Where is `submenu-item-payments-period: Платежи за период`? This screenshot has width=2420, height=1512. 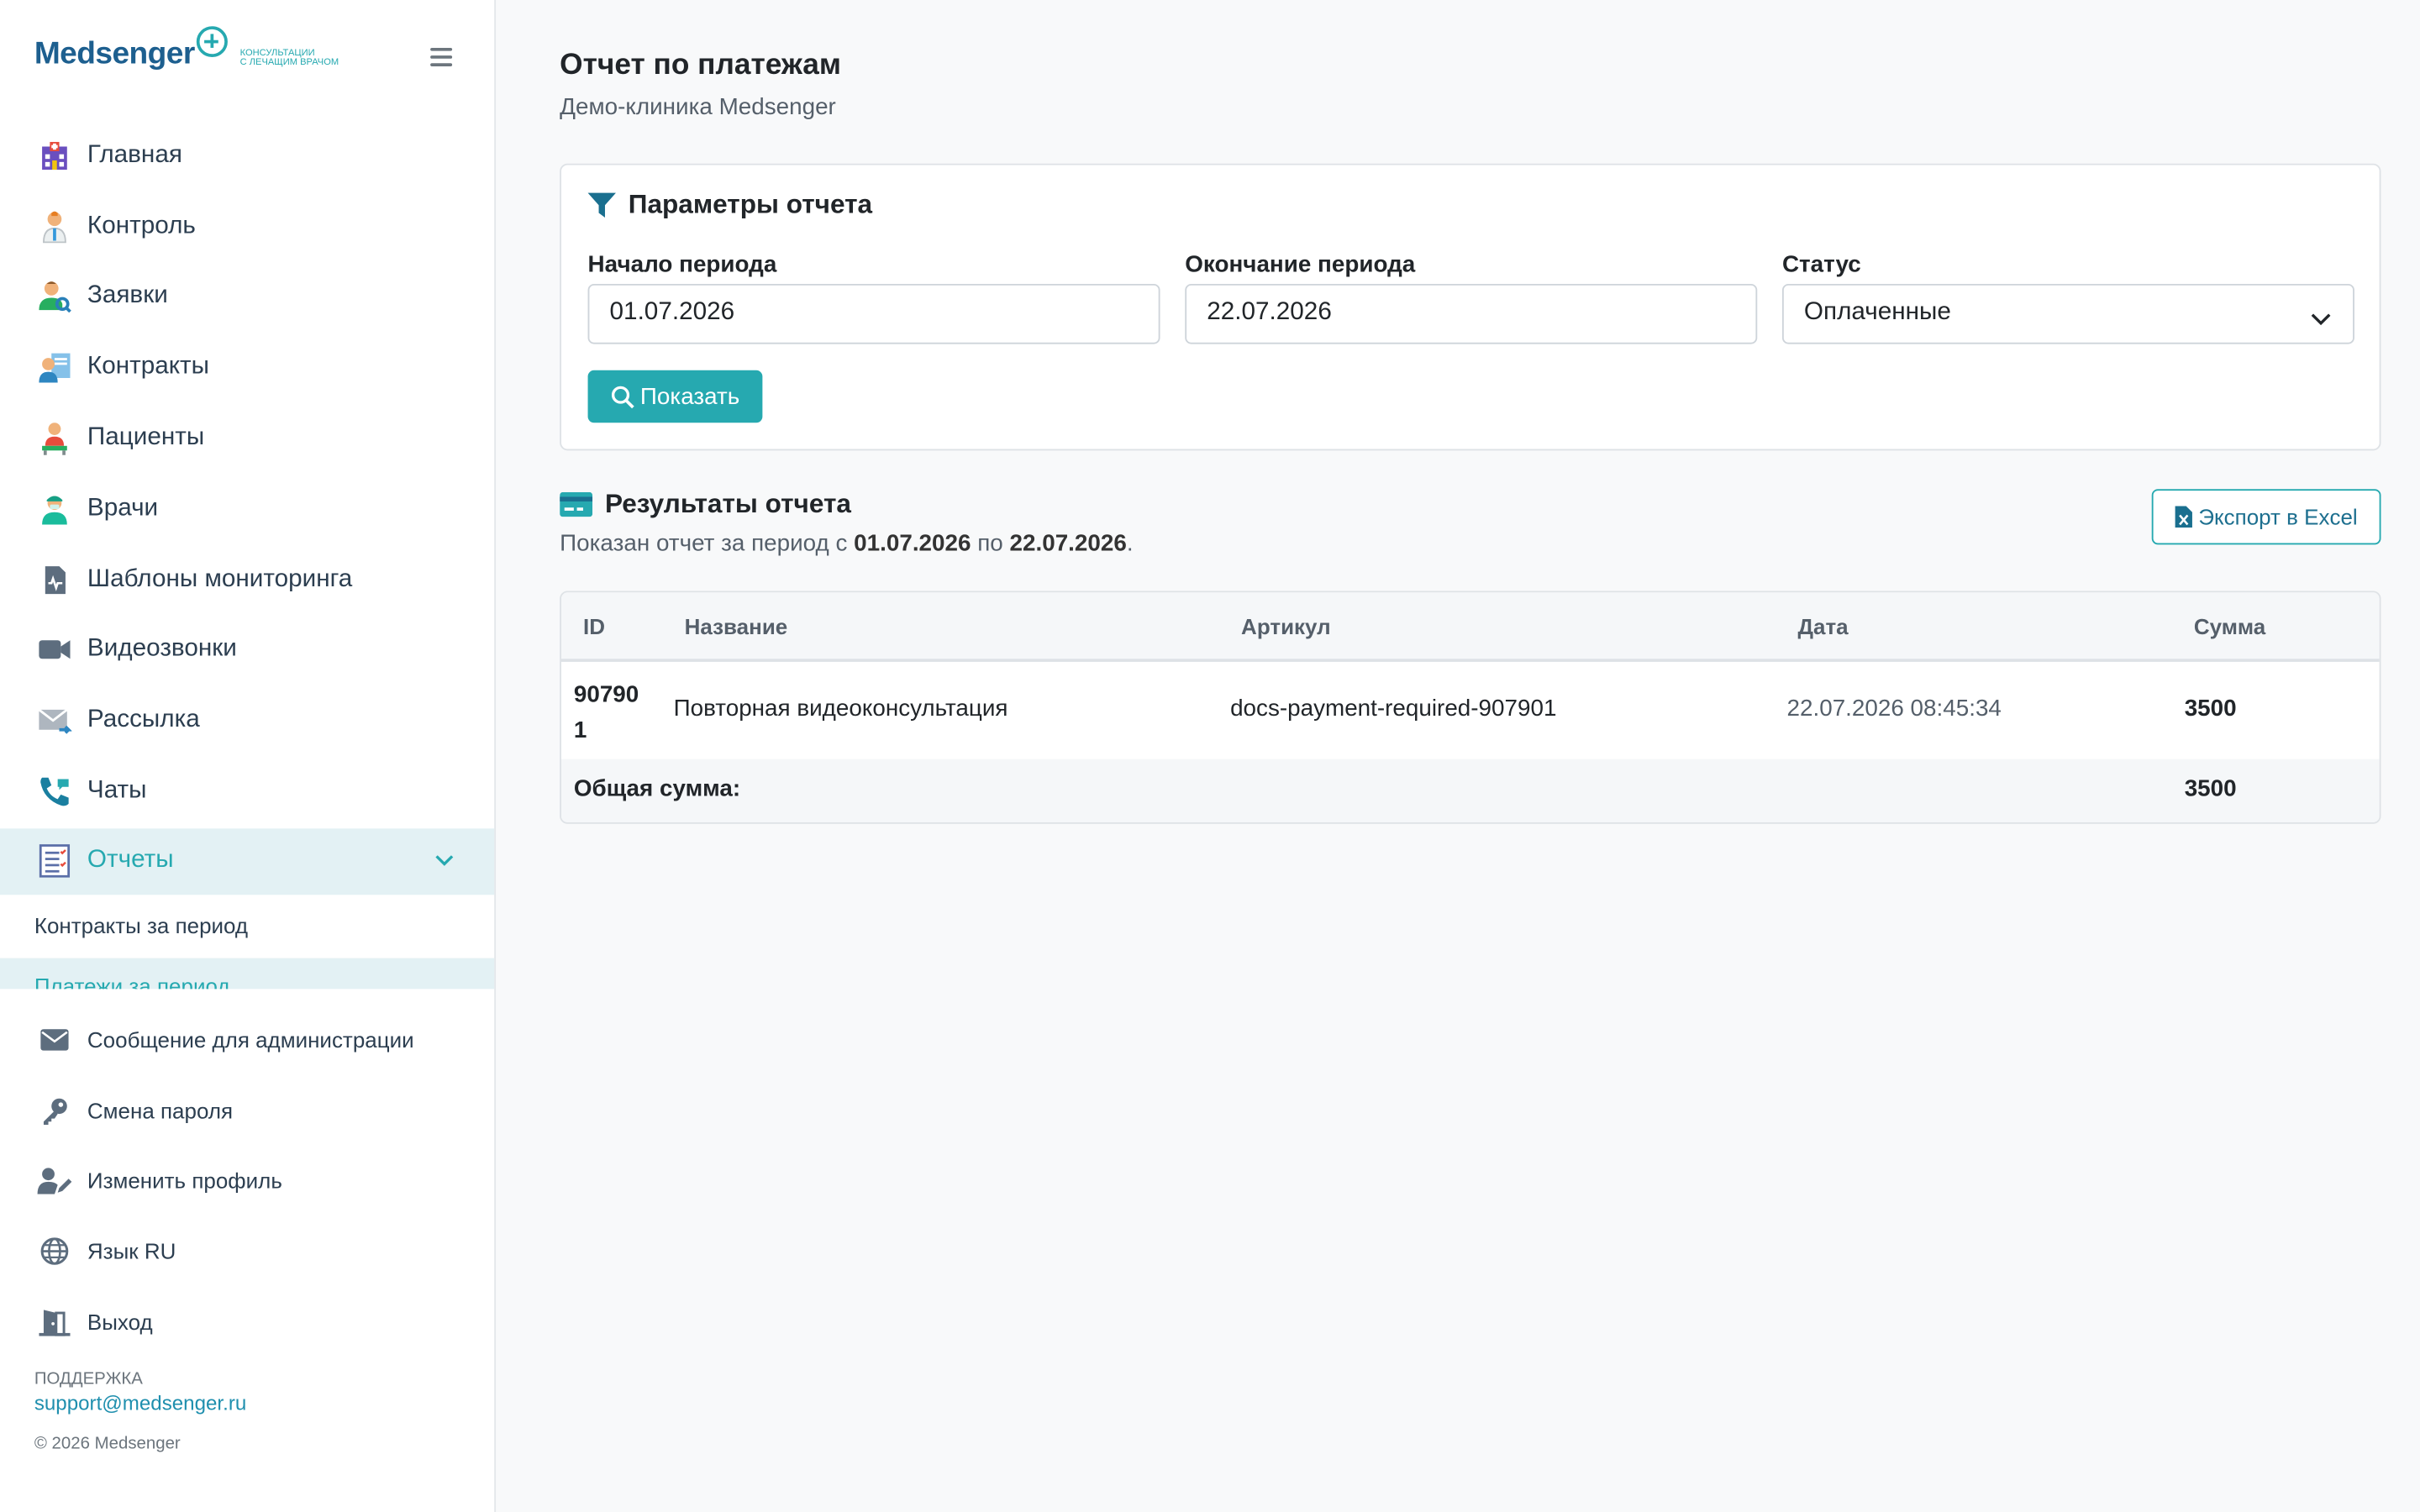 submenu-item-payments-period: Платежи за период is located at coordinates (248, 974).